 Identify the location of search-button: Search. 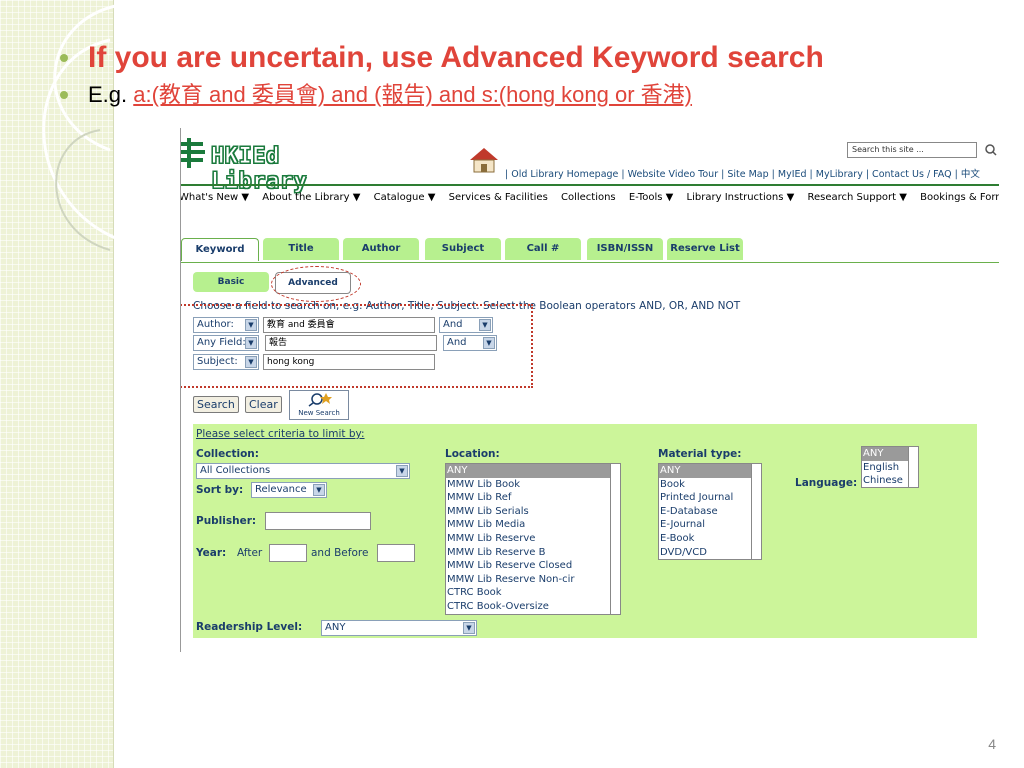
(216, 404).